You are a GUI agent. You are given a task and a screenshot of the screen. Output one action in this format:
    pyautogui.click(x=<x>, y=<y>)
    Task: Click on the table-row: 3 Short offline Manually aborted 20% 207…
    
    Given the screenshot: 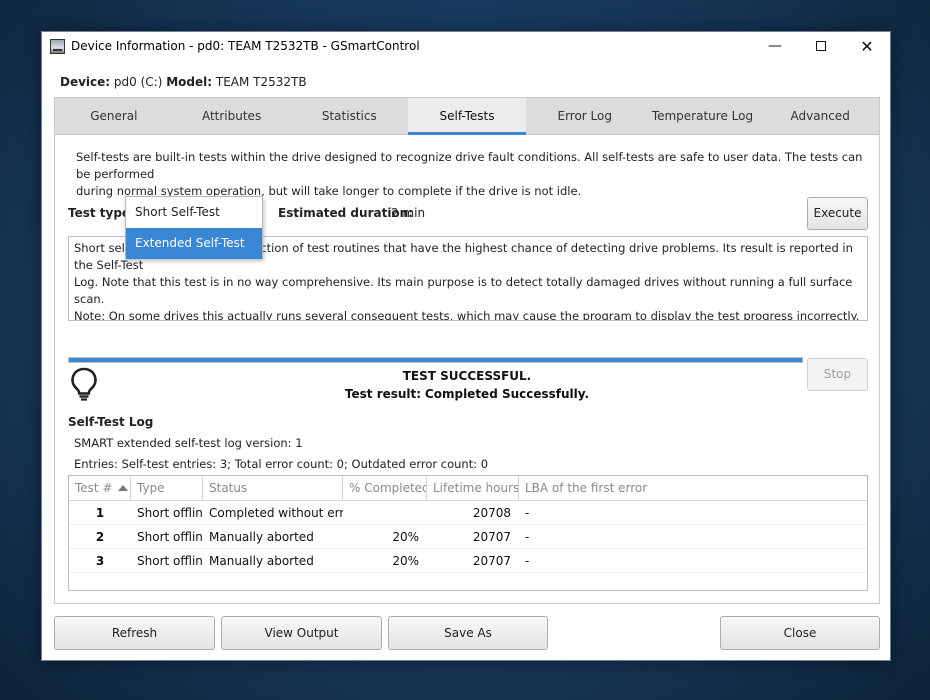 What is the action you would take?
    pyautogui.click(x=468, y=561)
    